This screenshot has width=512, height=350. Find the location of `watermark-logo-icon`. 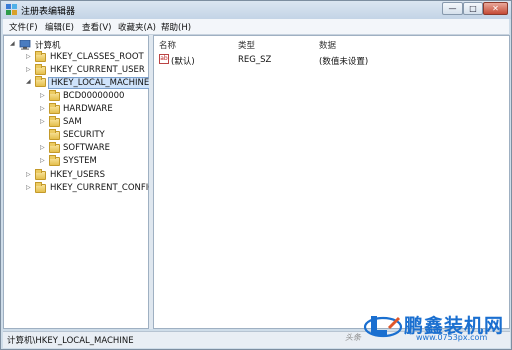

watermark-logo-icon is located at coordinates (383, 327).